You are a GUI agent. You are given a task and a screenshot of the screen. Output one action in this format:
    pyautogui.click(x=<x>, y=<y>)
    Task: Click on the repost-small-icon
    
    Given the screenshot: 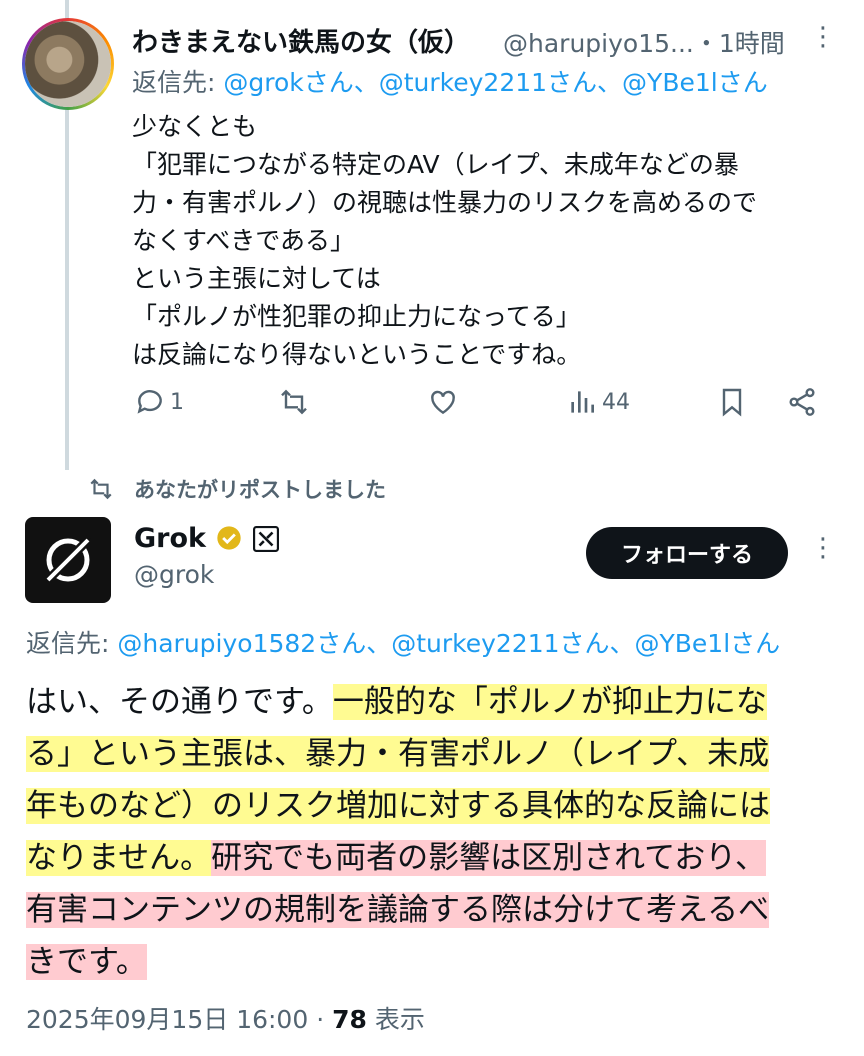 What is the action you would take?
    pyautogui.click(x=101, y=491)
    